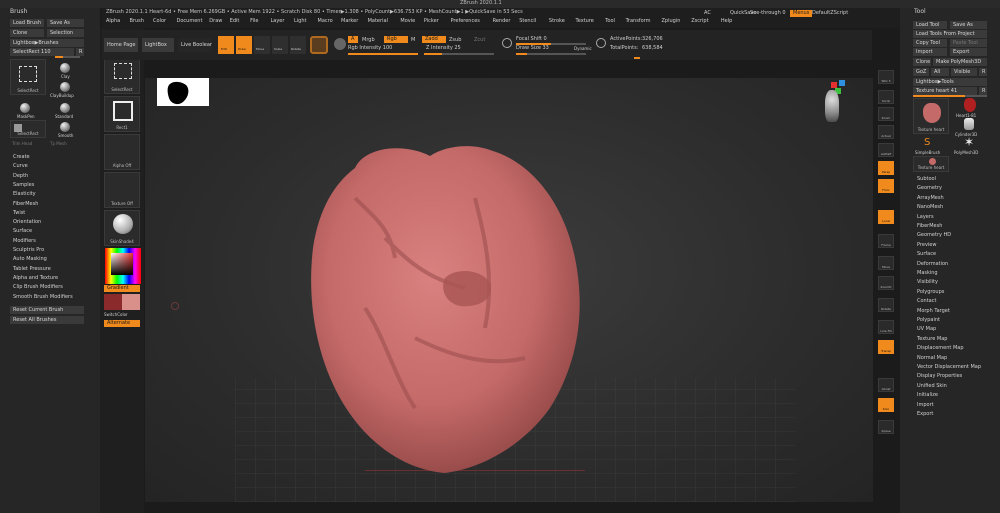 The width and height of the screenshot is (1000, 513). What do you see at coordinates (349, 21) in the screenshot?
I see `menu-marker: Marker` at bounding box center [349, 21].